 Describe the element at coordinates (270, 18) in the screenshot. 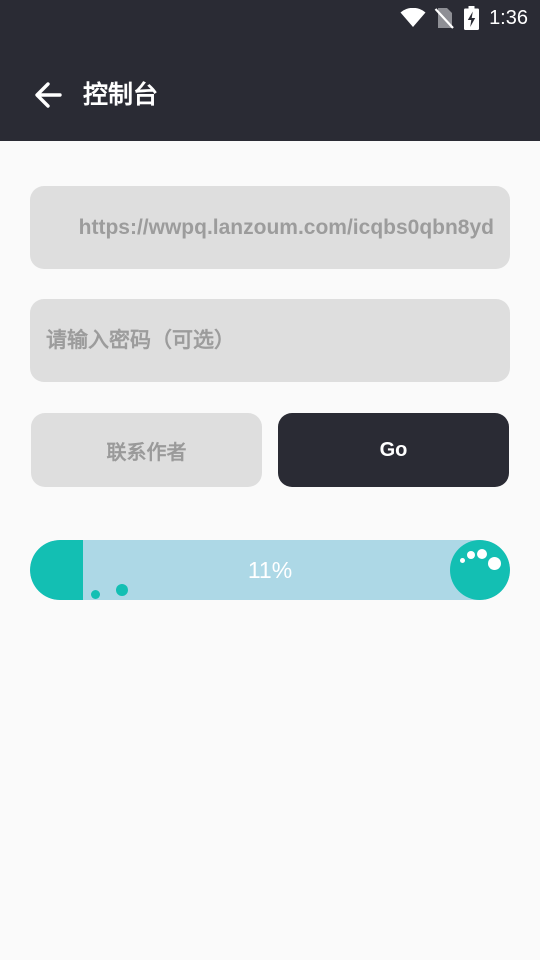

I see `status-bar: 1:36` at that location.